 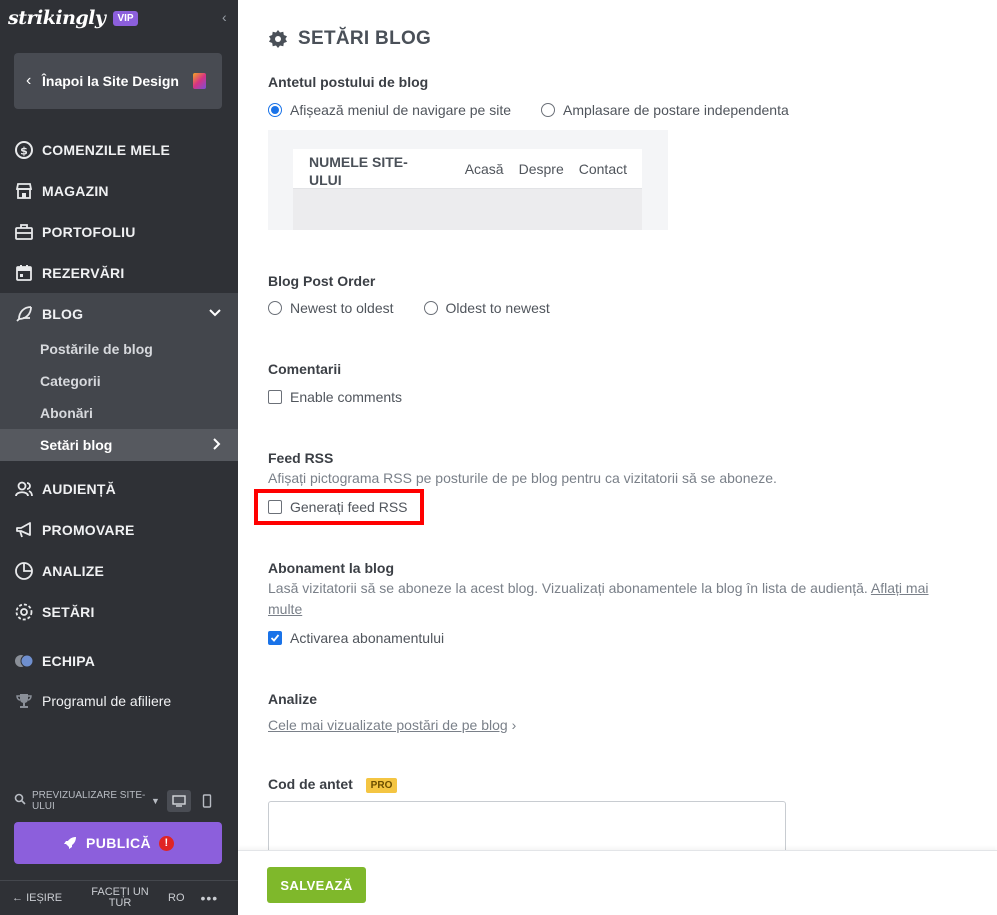 What do you see at coordinates (349, 507) in the screenshot?
I see `generate-rss-label: Generați feed RSS` at bounding box center [349, 507].